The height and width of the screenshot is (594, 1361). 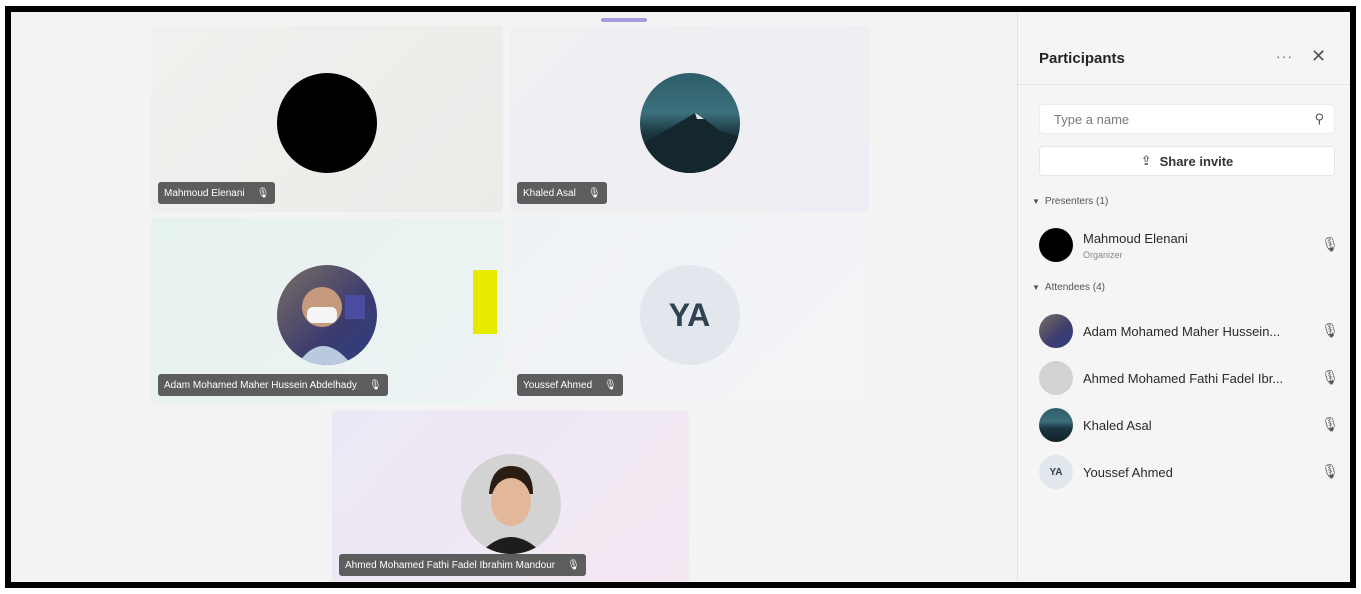 I want to click on attendees-section-toggle: ▼ Attendees (4), so click(x=1068, y=287).